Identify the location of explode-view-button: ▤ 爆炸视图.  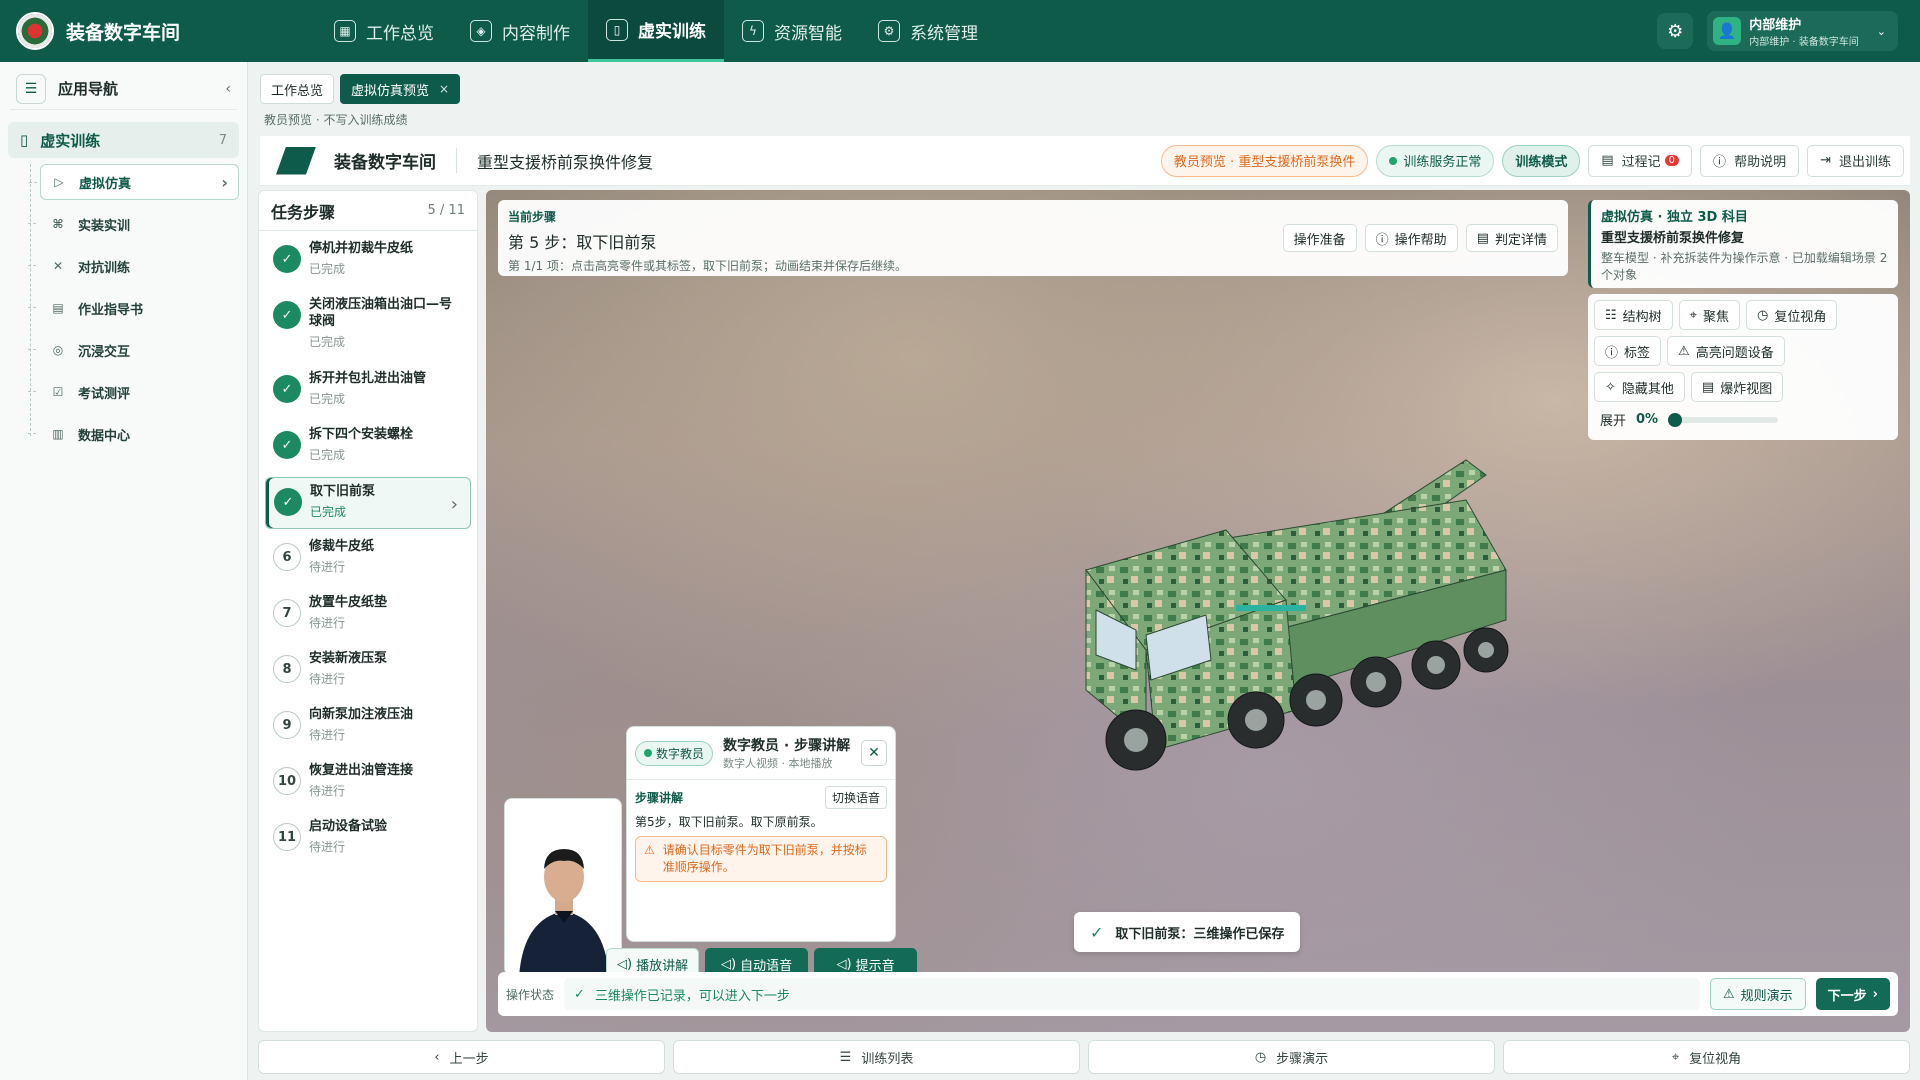
(1737, 387).